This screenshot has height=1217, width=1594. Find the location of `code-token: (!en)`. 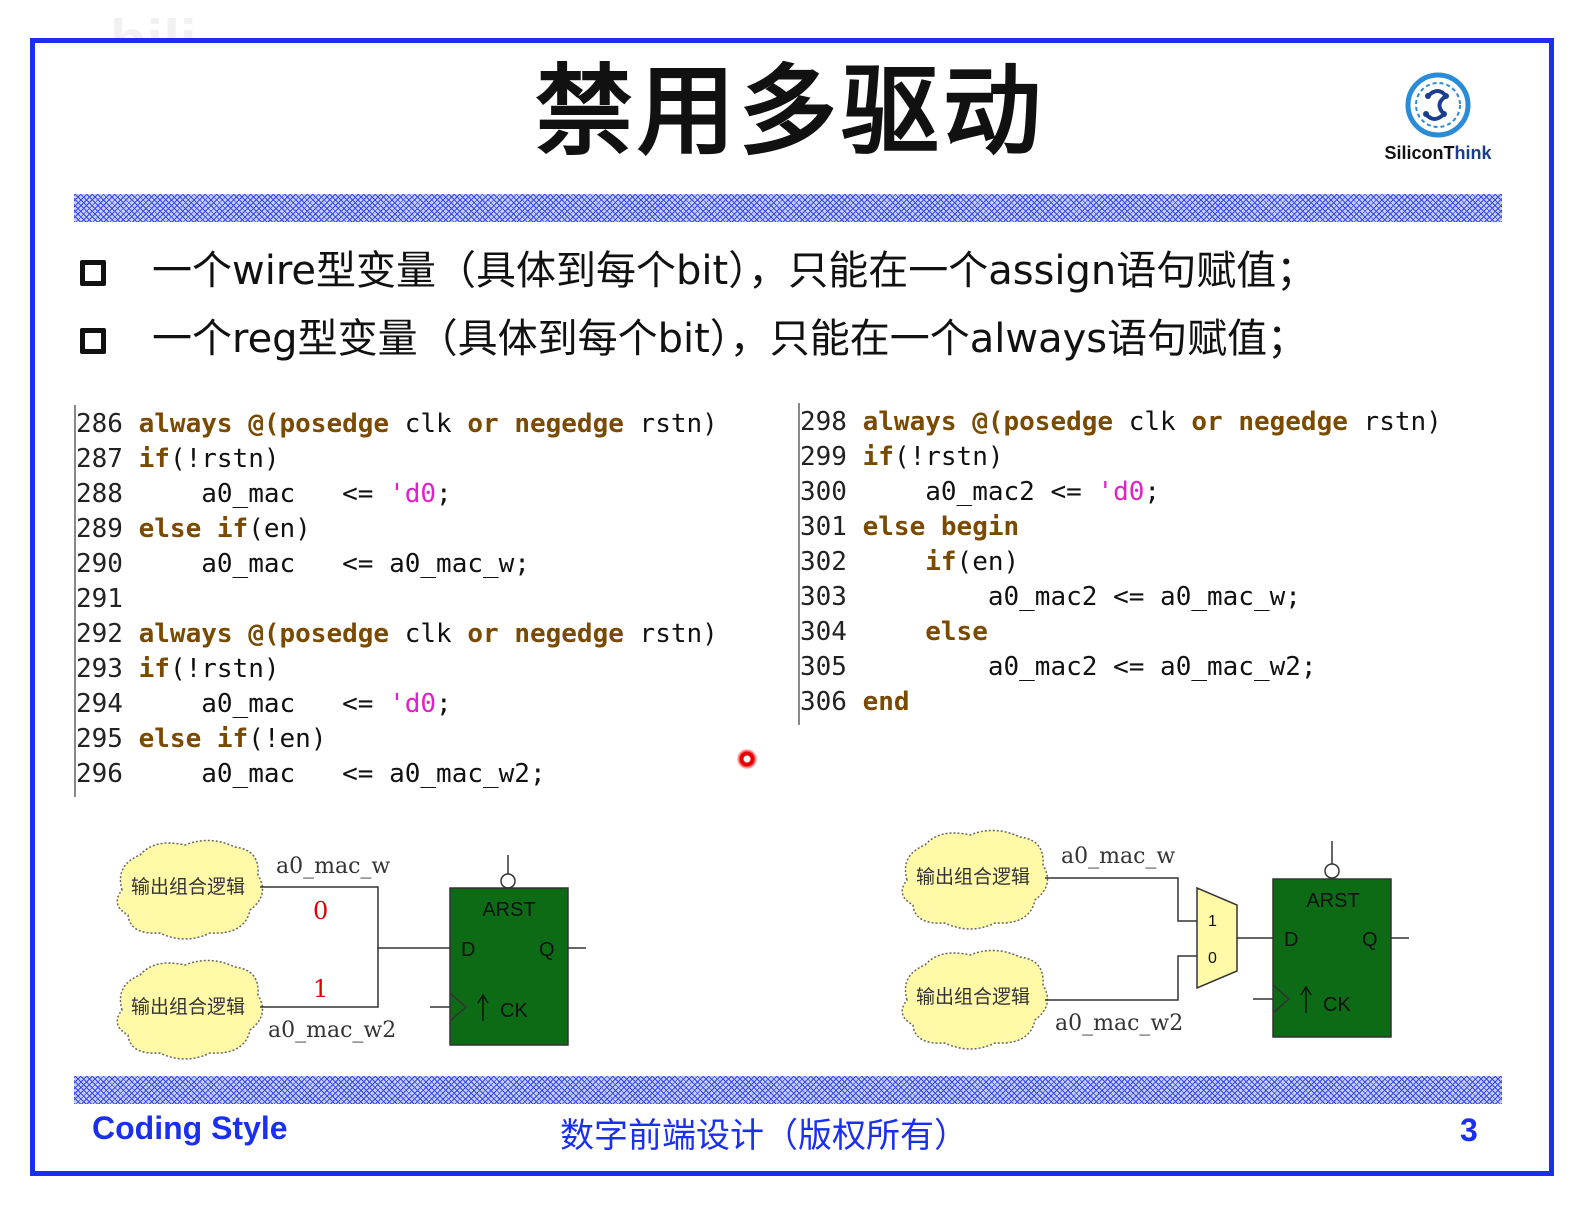

code-token: (!en) is located at coordinates (287, 739).